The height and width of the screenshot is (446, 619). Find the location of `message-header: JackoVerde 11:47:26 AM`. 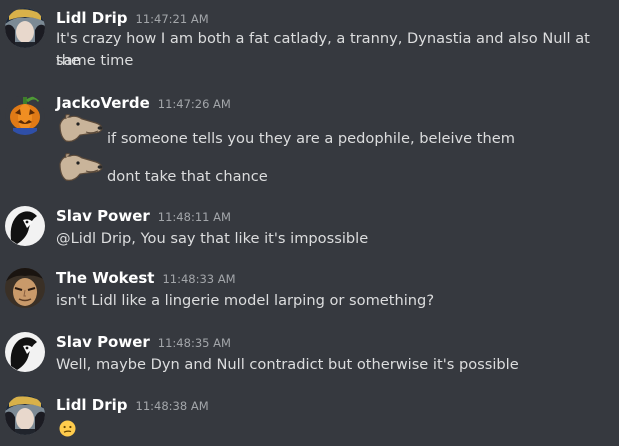

message-header: JackoVerde 11:47:26 AM is located at coordinates (143, 102).